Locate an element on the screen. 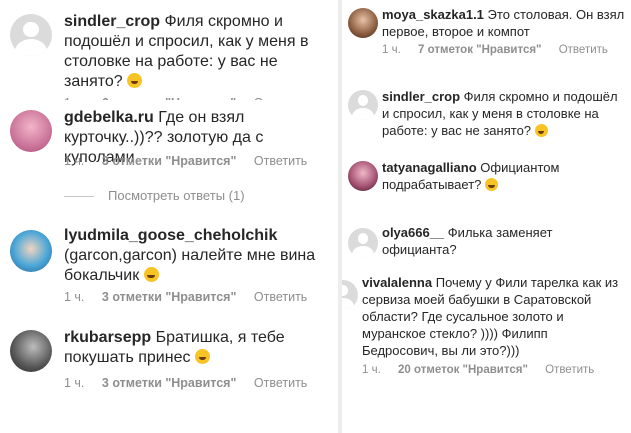  tatyana-avatar-icon is located at coordinates (363, 176).